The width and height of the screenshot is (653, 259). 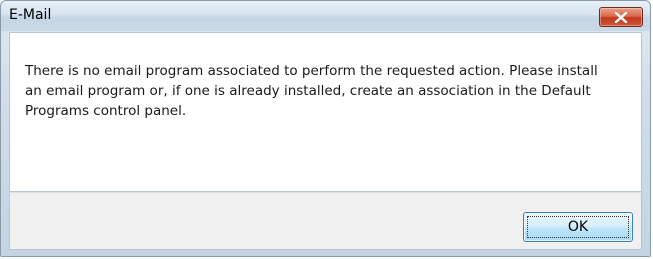 I want to click on ok-button: OK, so click(x=578, y=227).